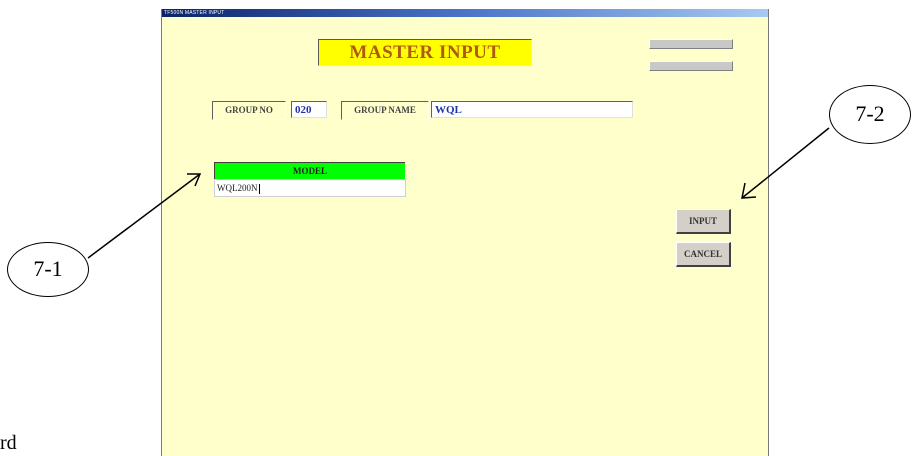 This screenshot has width=919, height=456. What do you see at coordinates (144, 216) in the screenshot?
I see `arrow-to-model-input` at bounding box center [144, 216].